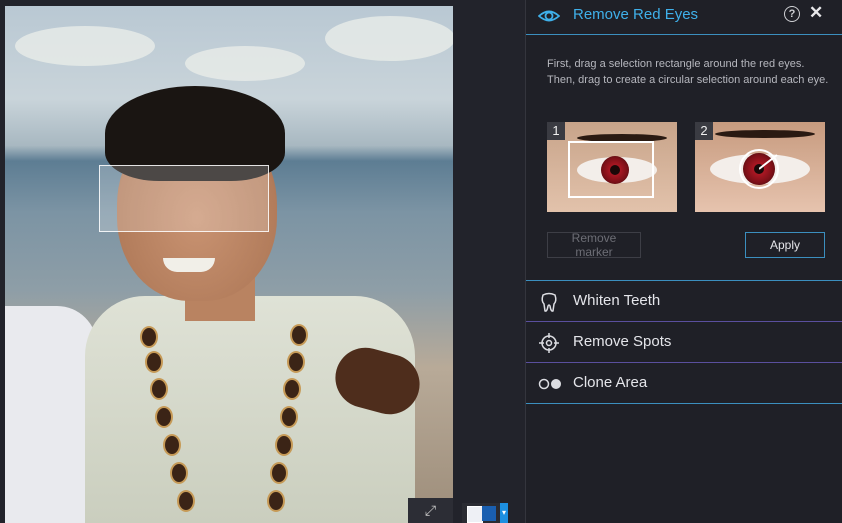  Describe the element at coordinates (684, 301) in the screenshot. I see `tool-whiten-teeth: Whiten Teeth` at that location.